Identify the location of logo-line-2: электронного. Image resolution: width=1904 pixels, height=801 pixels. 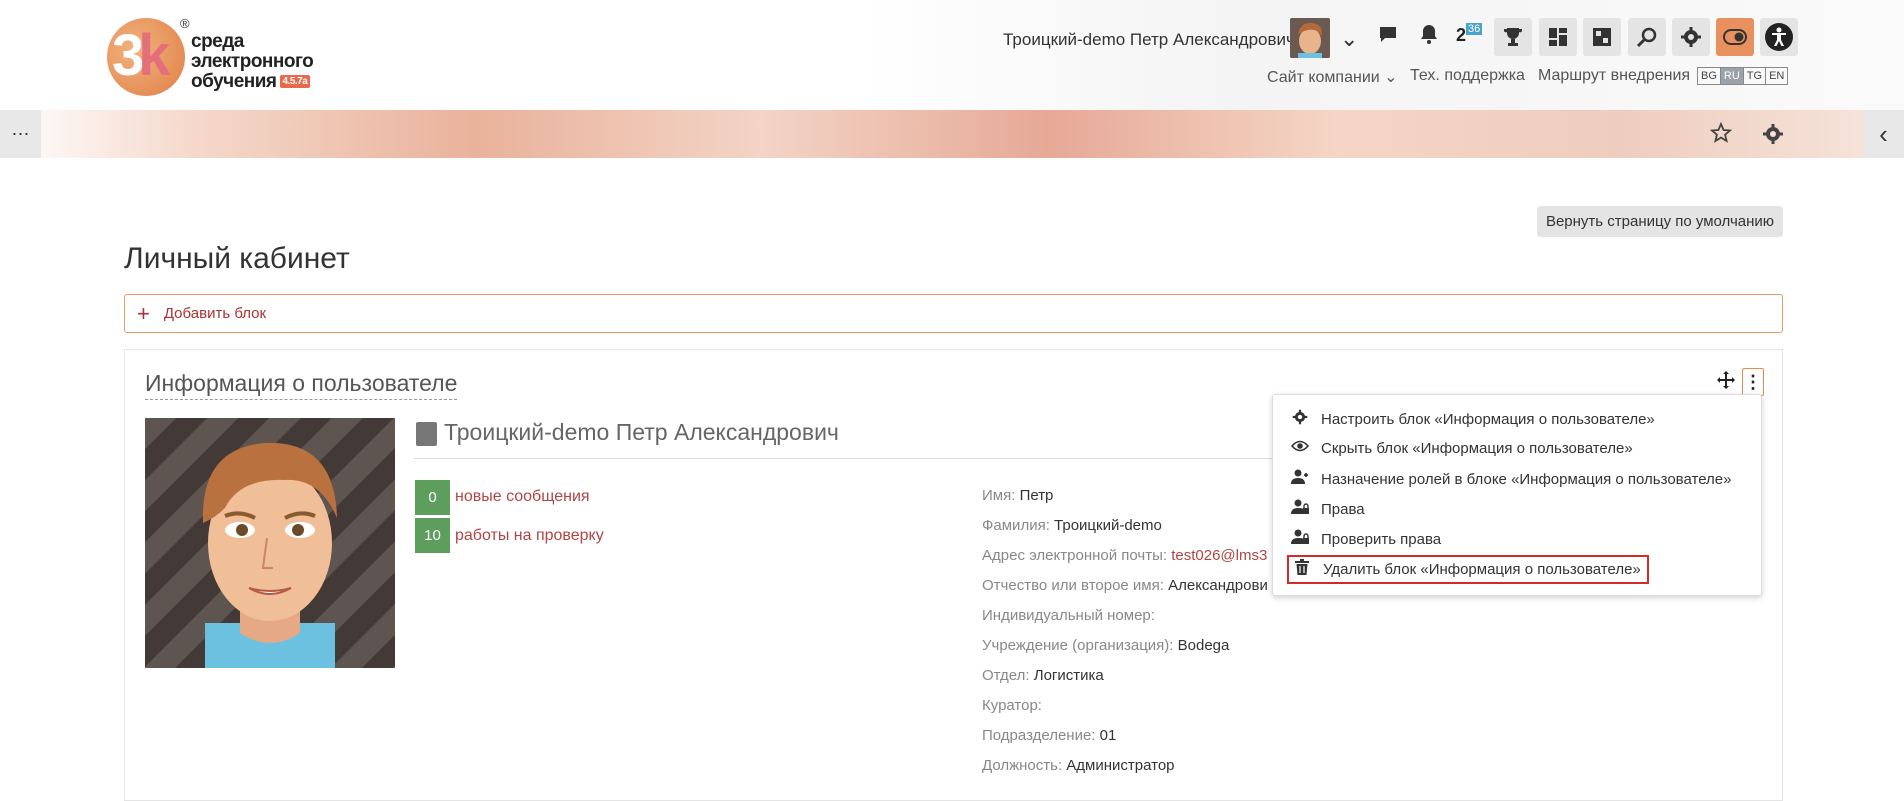
(252, 61).